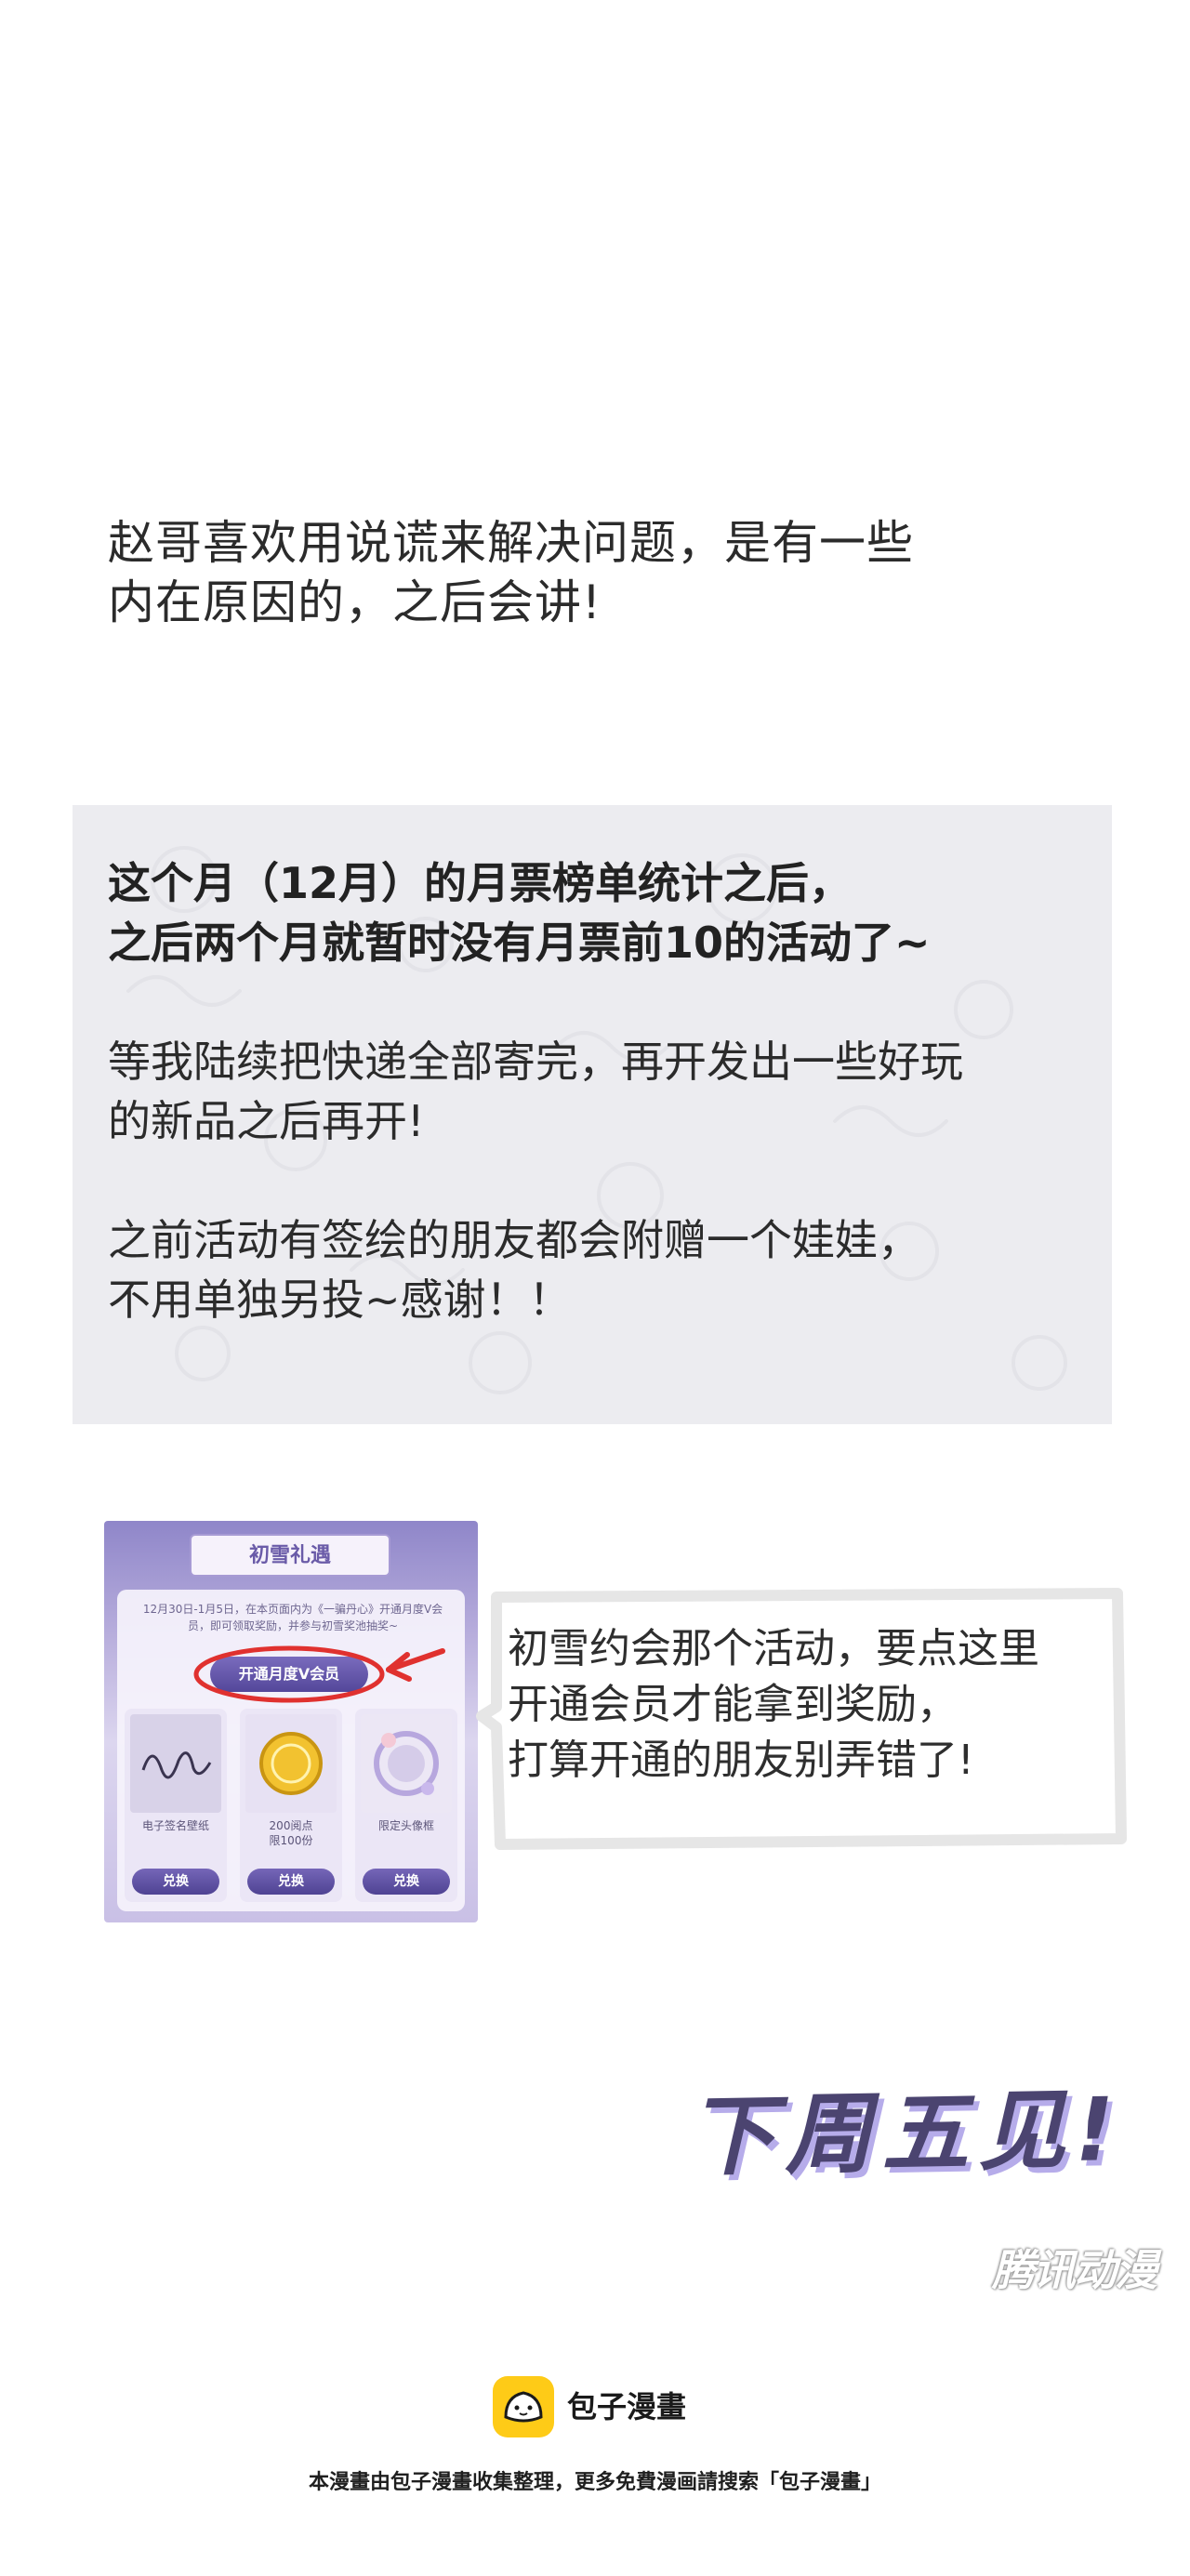 Image resolution: width=1190 pixels, height=2576 pixels. I want to click on notice-bold-line: 之后两个月就暂时没有月票前10的活动了~, so click(519, 943).